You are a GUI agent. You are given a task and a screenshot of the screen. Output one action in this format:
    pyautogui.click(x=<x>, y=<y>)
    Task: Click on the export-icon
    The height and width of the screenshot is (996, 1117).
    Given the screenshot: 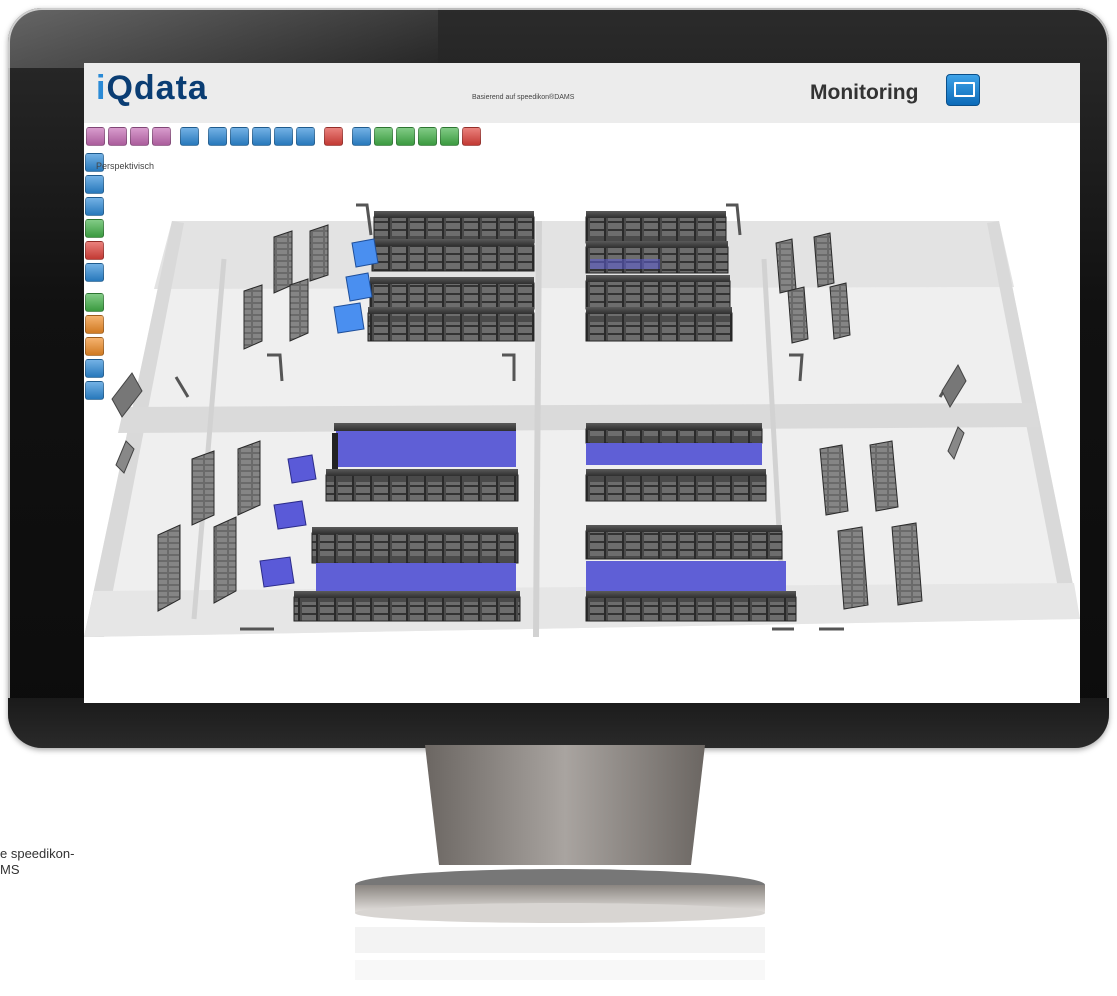 What is the action you would take?
    pyautogui.click(x=471, y=136)
    